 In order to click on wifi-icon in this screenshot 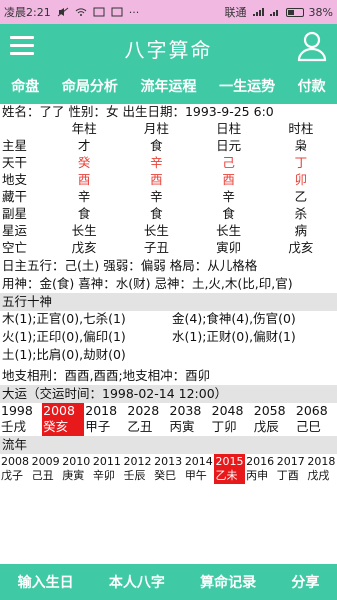, I will do `click(81, 12)`.